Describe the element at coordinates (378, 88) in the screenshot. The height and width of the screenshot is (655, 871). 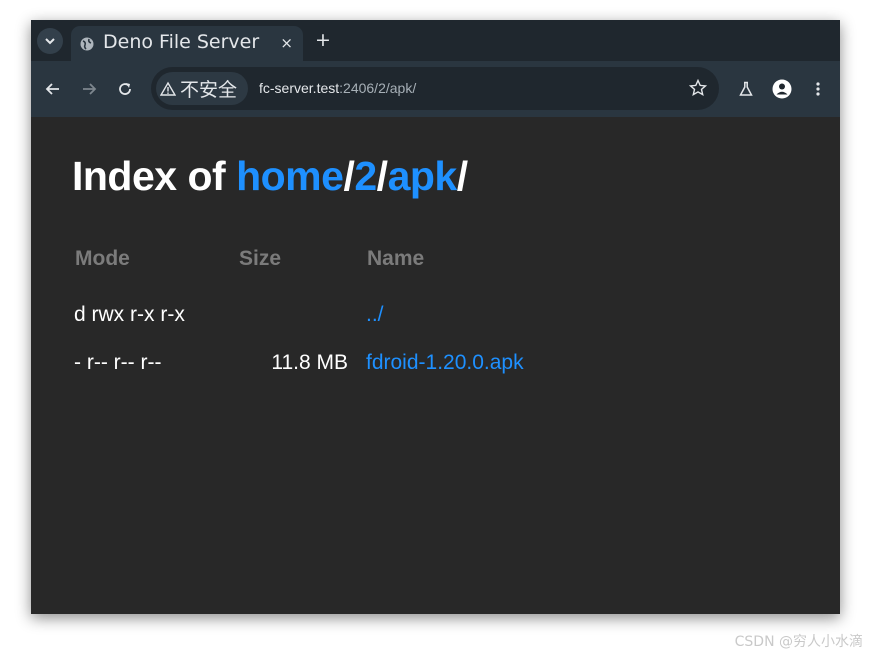
I see `url-path: :2406/2/apk/` at that location.